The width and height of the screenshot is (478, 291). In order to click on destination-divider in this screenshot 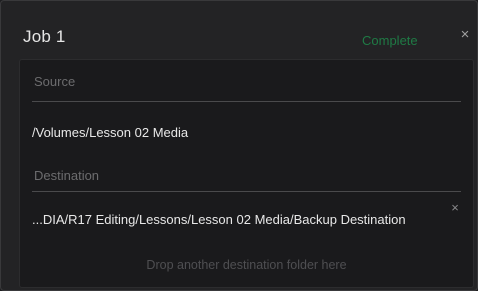, I will do `click(246, 191)`.